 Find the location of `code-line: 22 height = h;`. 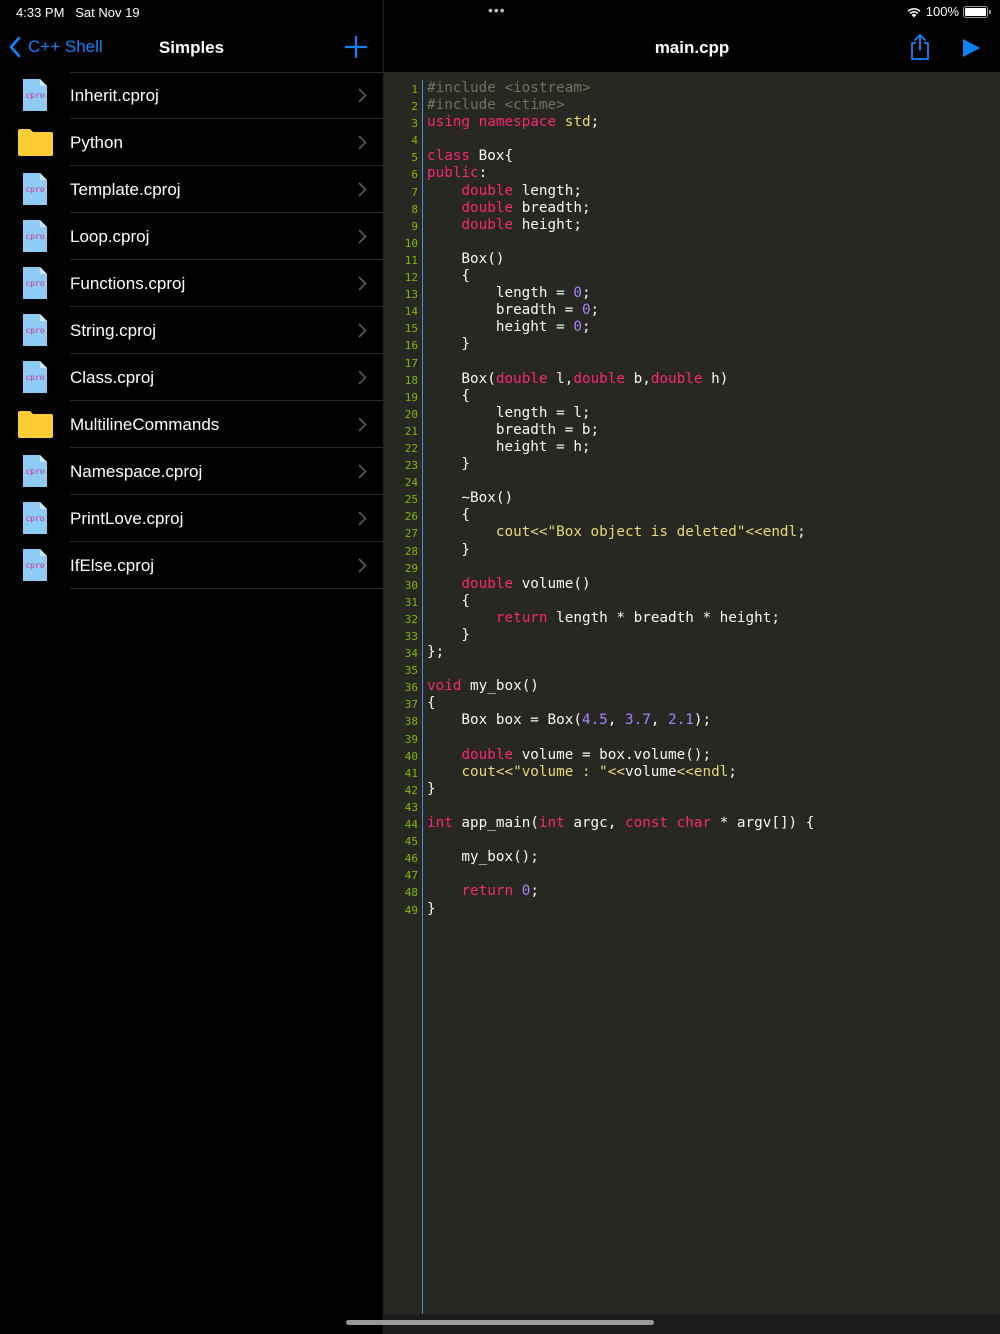

code-line: 22 height = h; is located at coordinates (692, 447).